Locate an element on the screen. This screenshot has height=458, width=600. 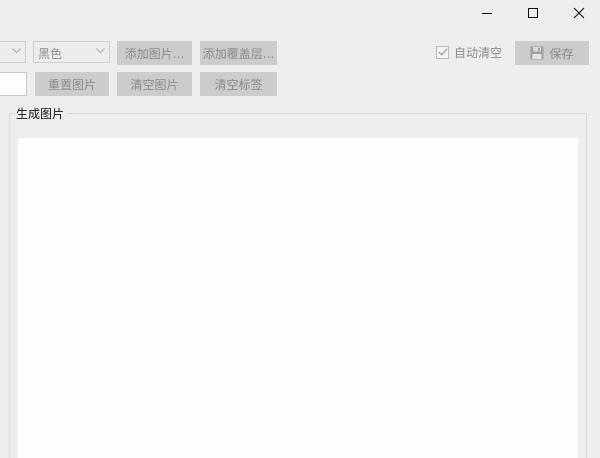
save-button: 保存 is located at coordinates (552, 53).